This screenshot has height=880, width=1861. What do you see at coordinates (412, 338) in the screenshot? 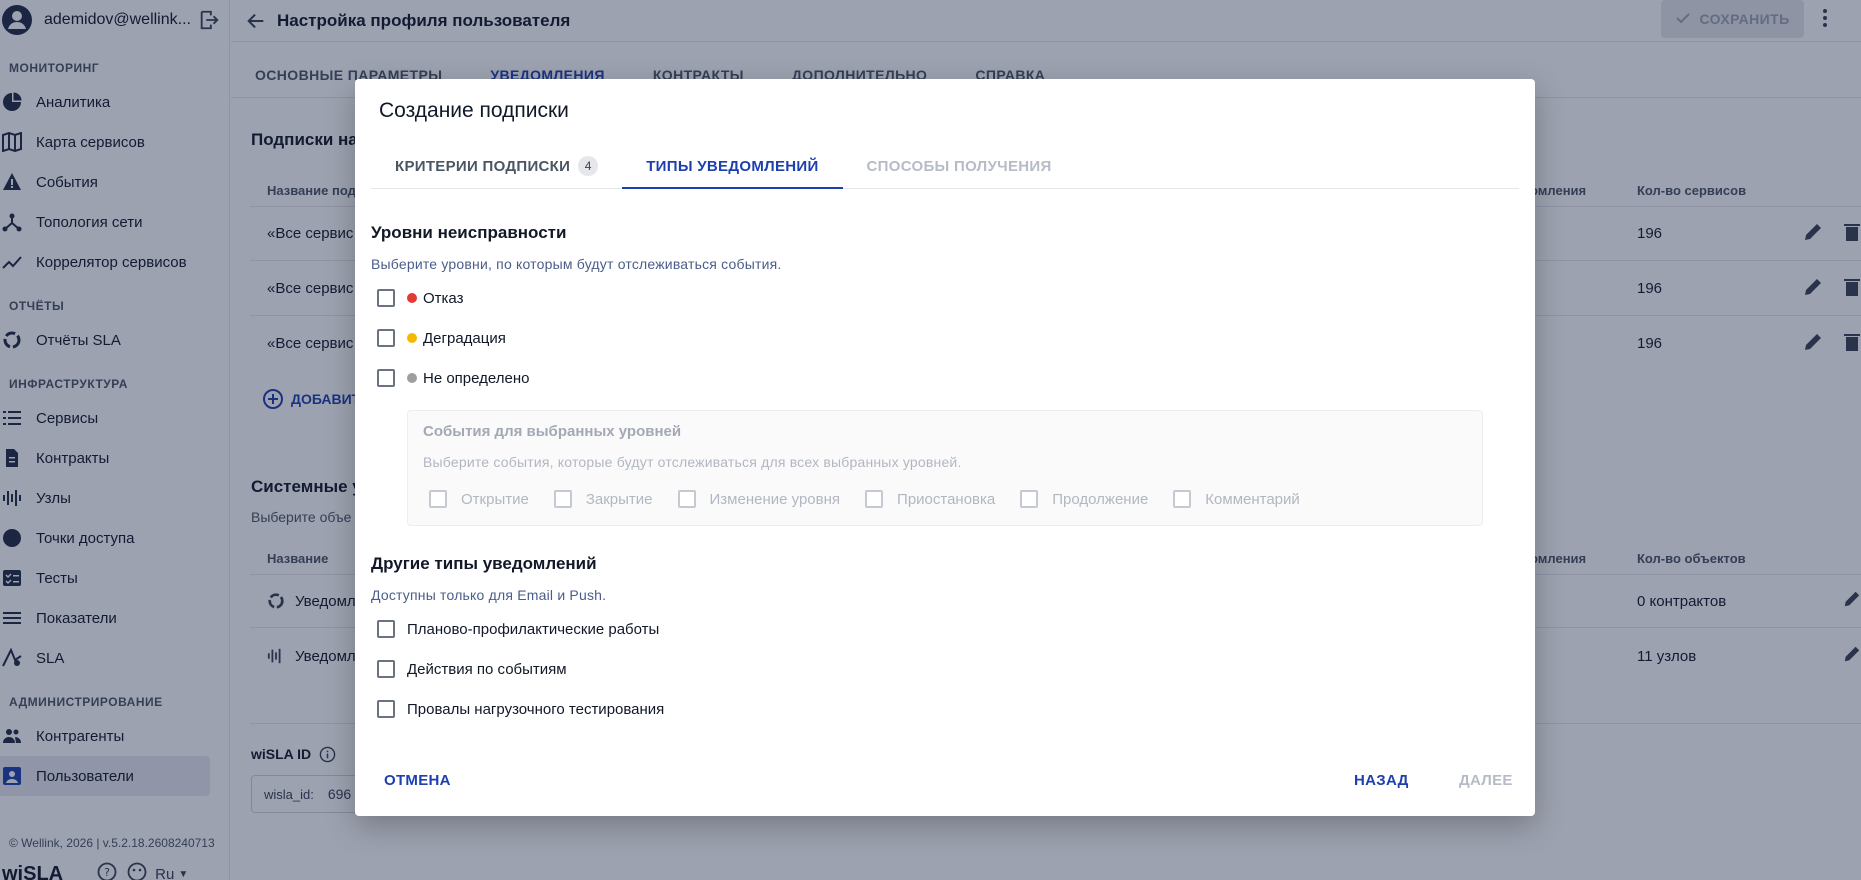
I see `status-dot-yellow` at bounding box center [412, 338].